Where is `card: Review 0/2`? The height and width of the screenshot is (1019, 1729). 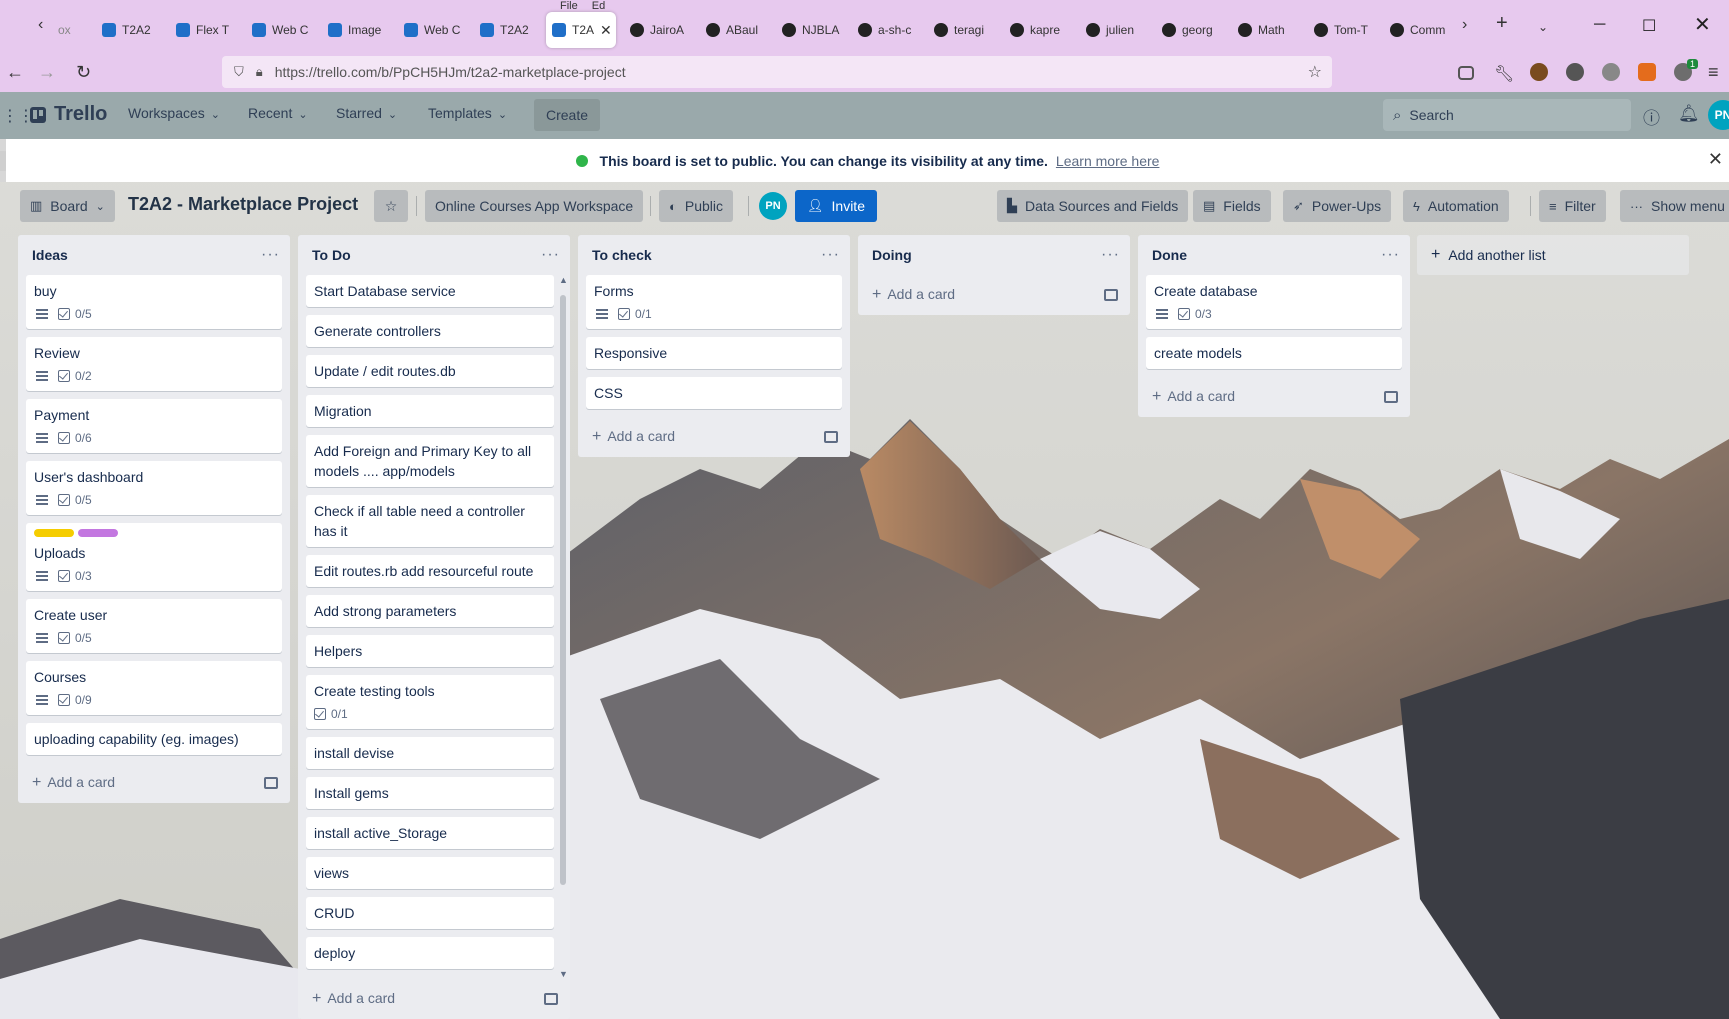
card: Review 0/2 is located at coordinates (154, 364).